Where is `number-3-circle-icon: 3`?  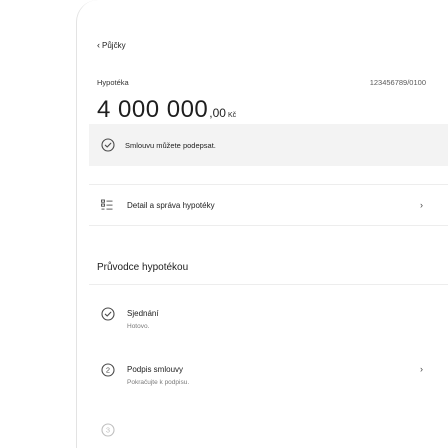 number-3-circle-icon: 3 is located at coordinates (108, 430).